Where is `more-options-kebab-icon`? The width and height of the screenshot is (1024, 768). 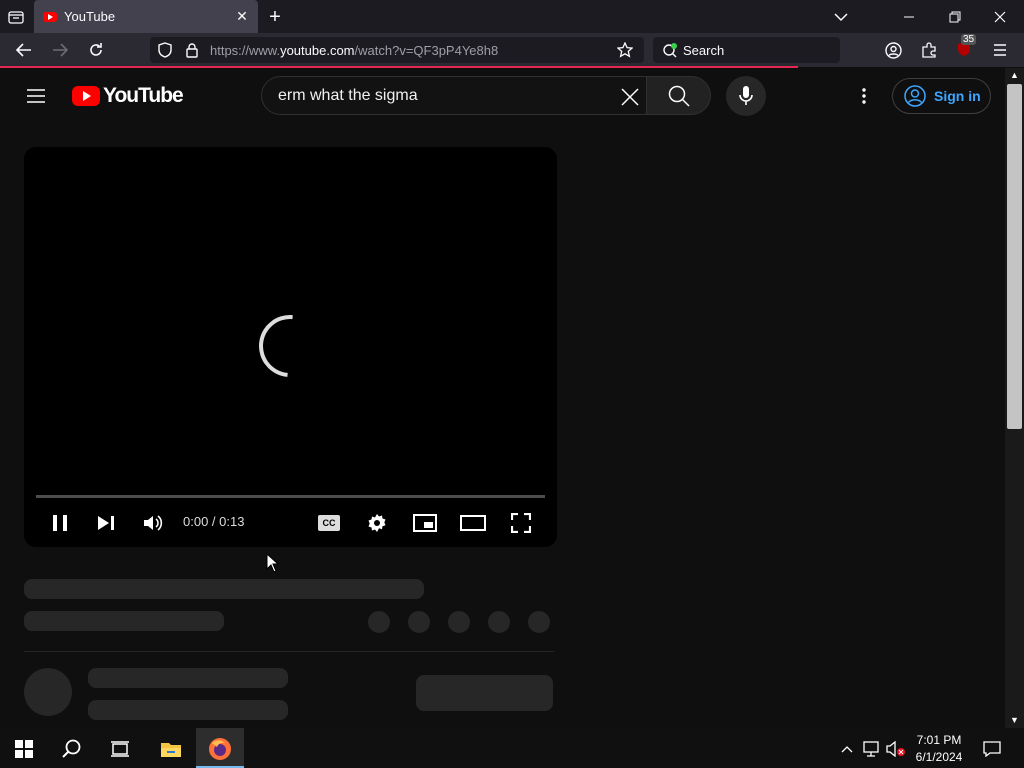 more-options-kebab-icon is located at coordinates (864, 96).